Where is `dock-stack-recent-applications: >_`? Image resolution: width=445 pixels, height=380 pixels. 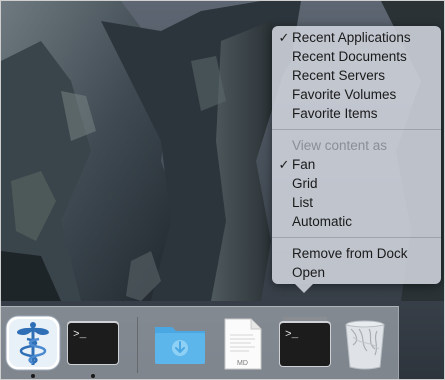
dock-stack-recent-applications: >_ is located at coordinates (305, 343).